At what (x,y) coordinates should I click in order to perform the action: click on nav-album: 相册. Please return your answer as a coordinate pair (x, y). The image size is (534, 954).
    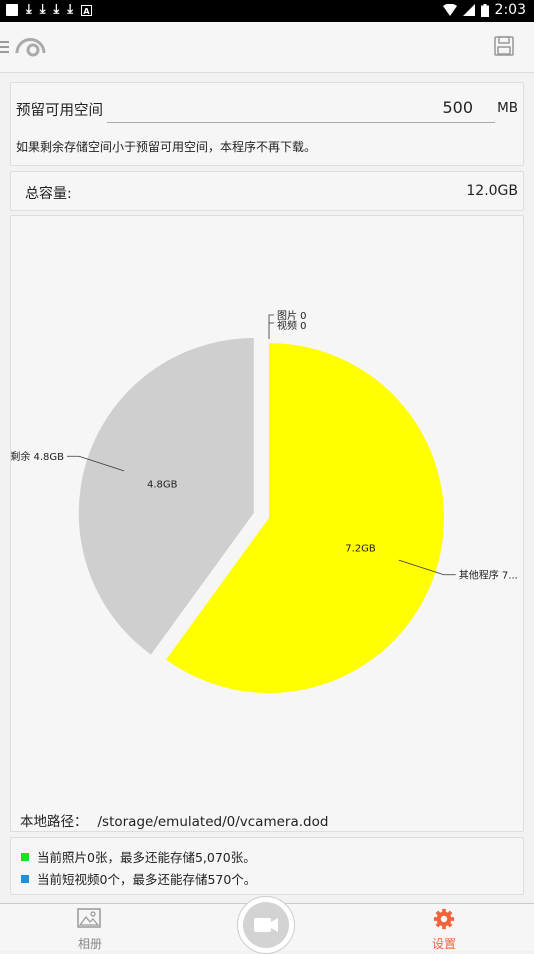
    Looking at the image, I should click on (90, 930).